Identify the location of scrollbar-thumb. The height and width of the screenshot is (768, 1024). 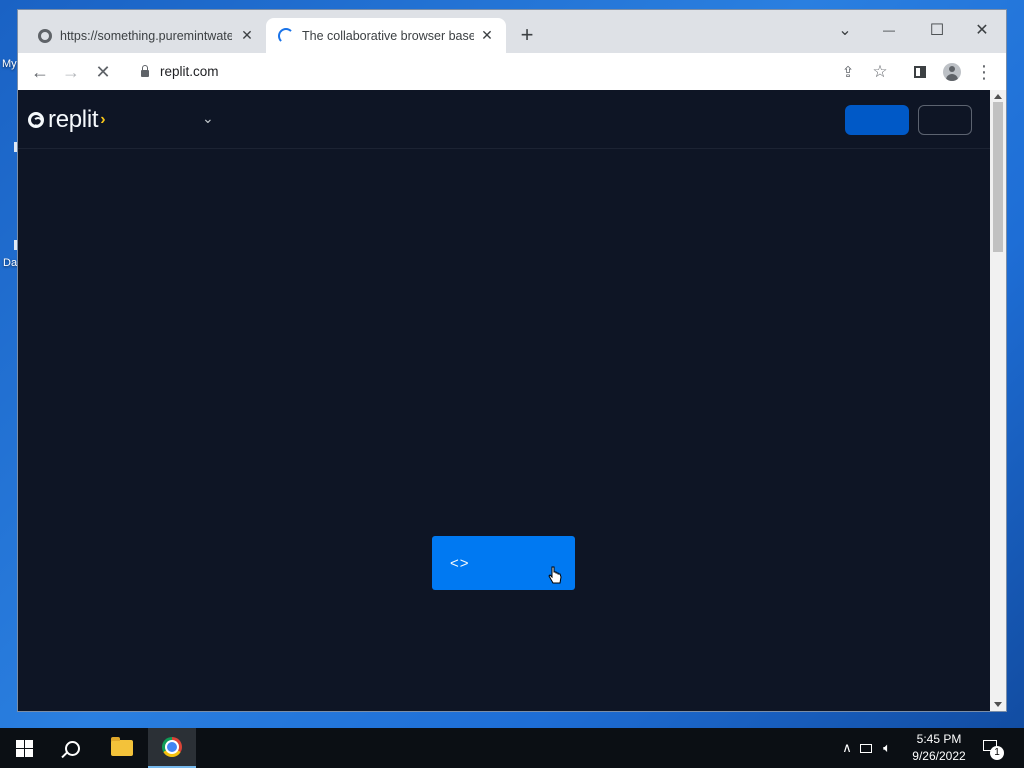
(998, 177).